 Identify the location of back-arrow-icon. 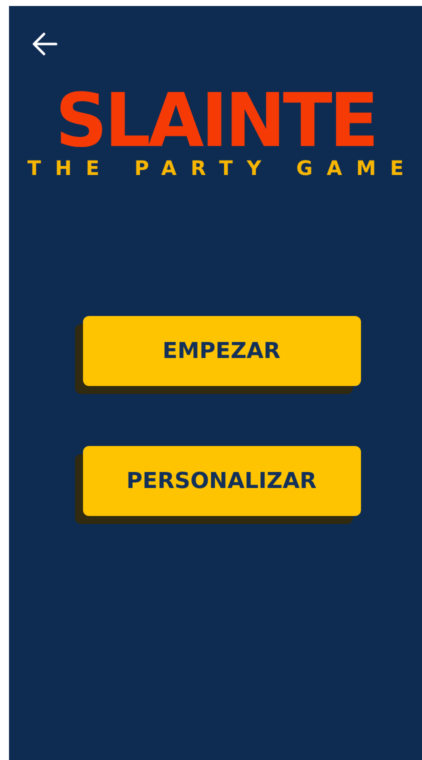
(45, 44).